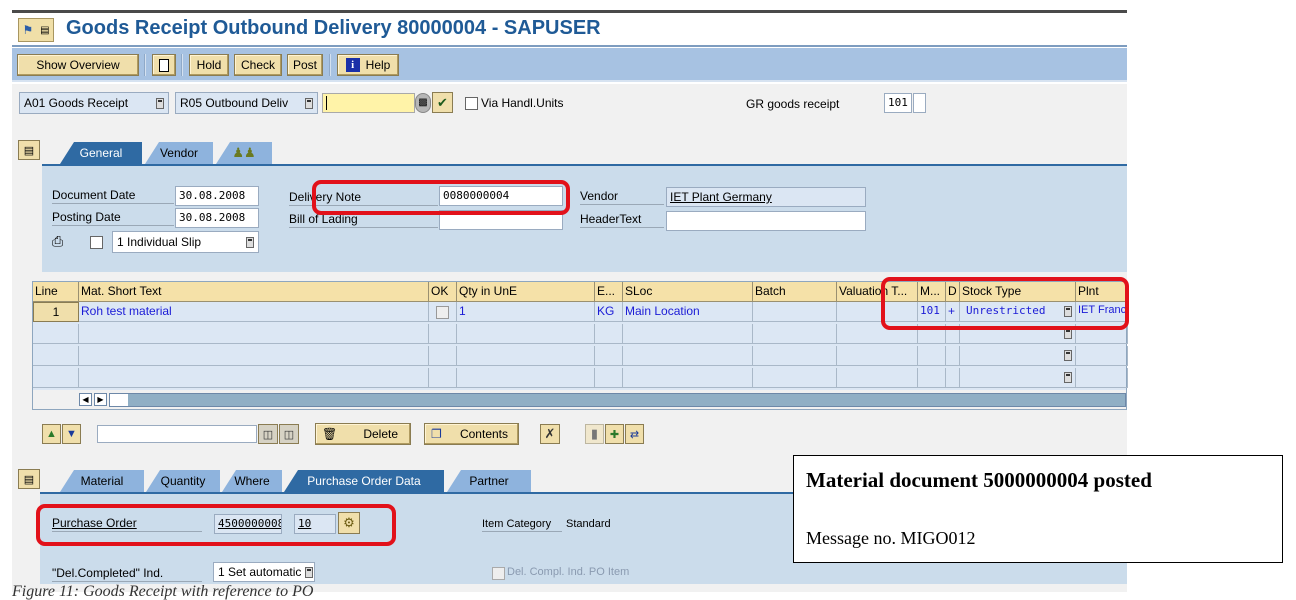  I want to click on column-header-debit: D, so click(953, 292).